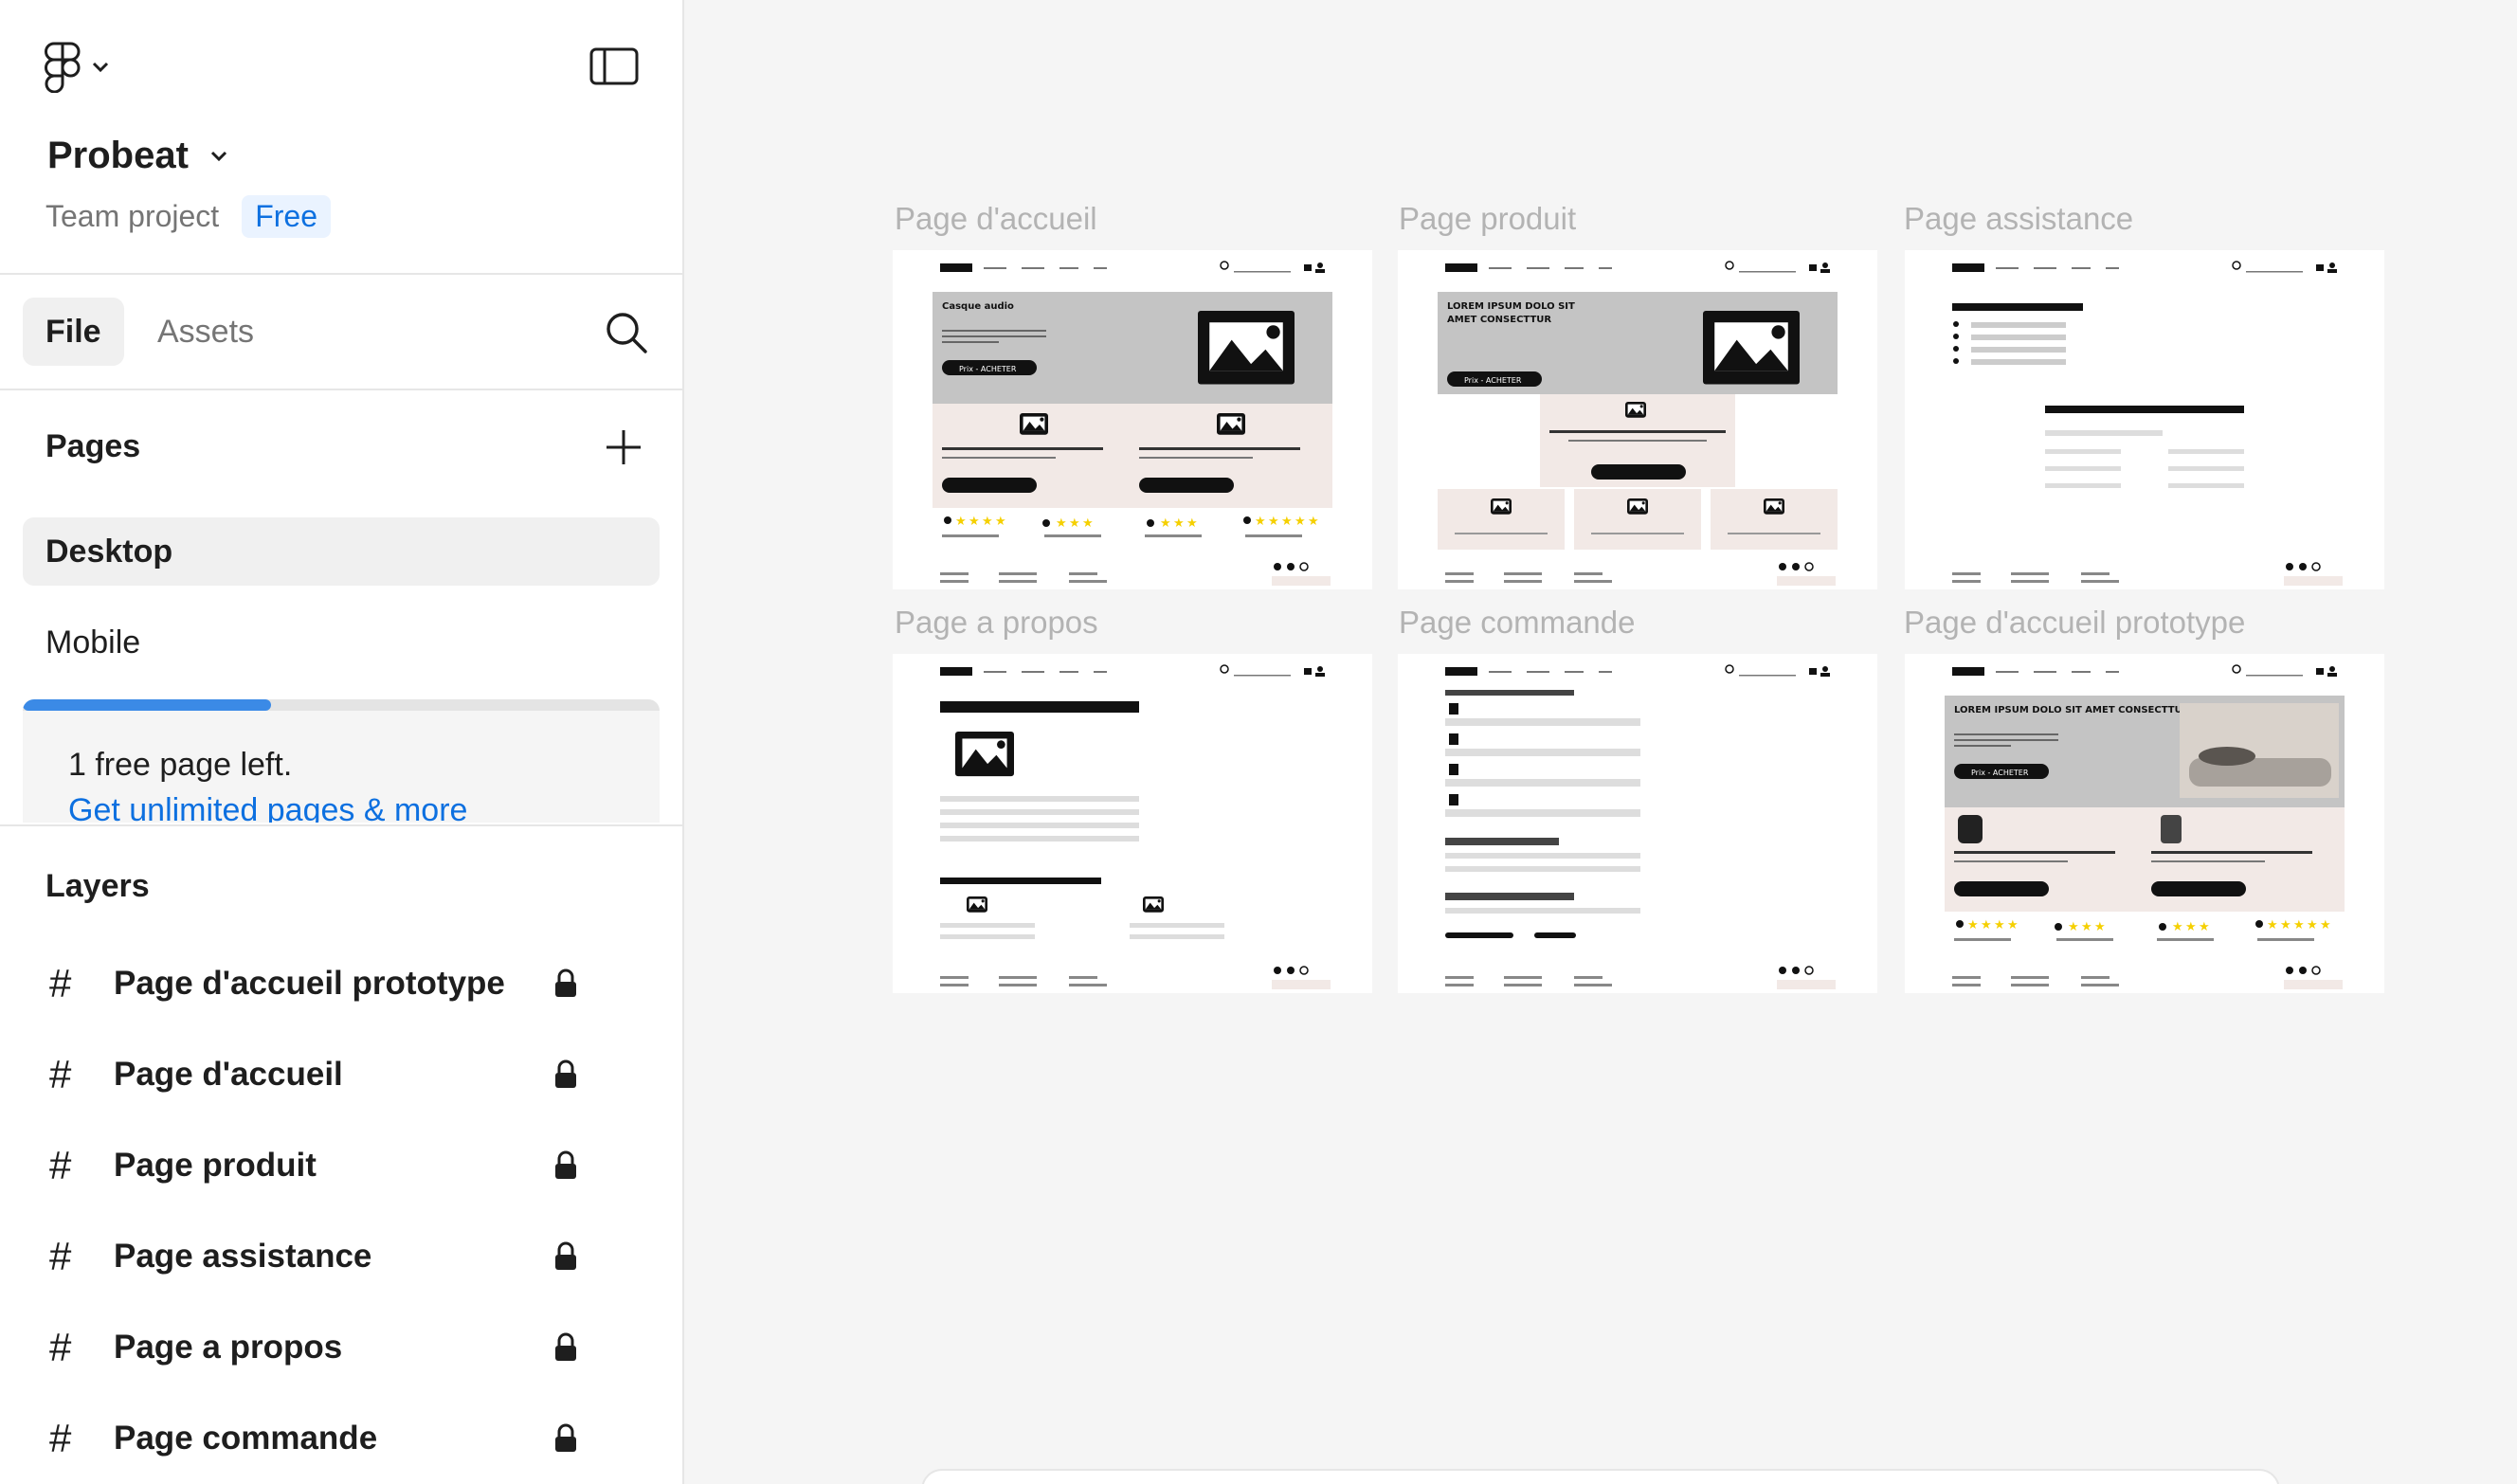 The image size is (2517, 1484). I want to click on frame-label: Page produit, so click(1487, 219).